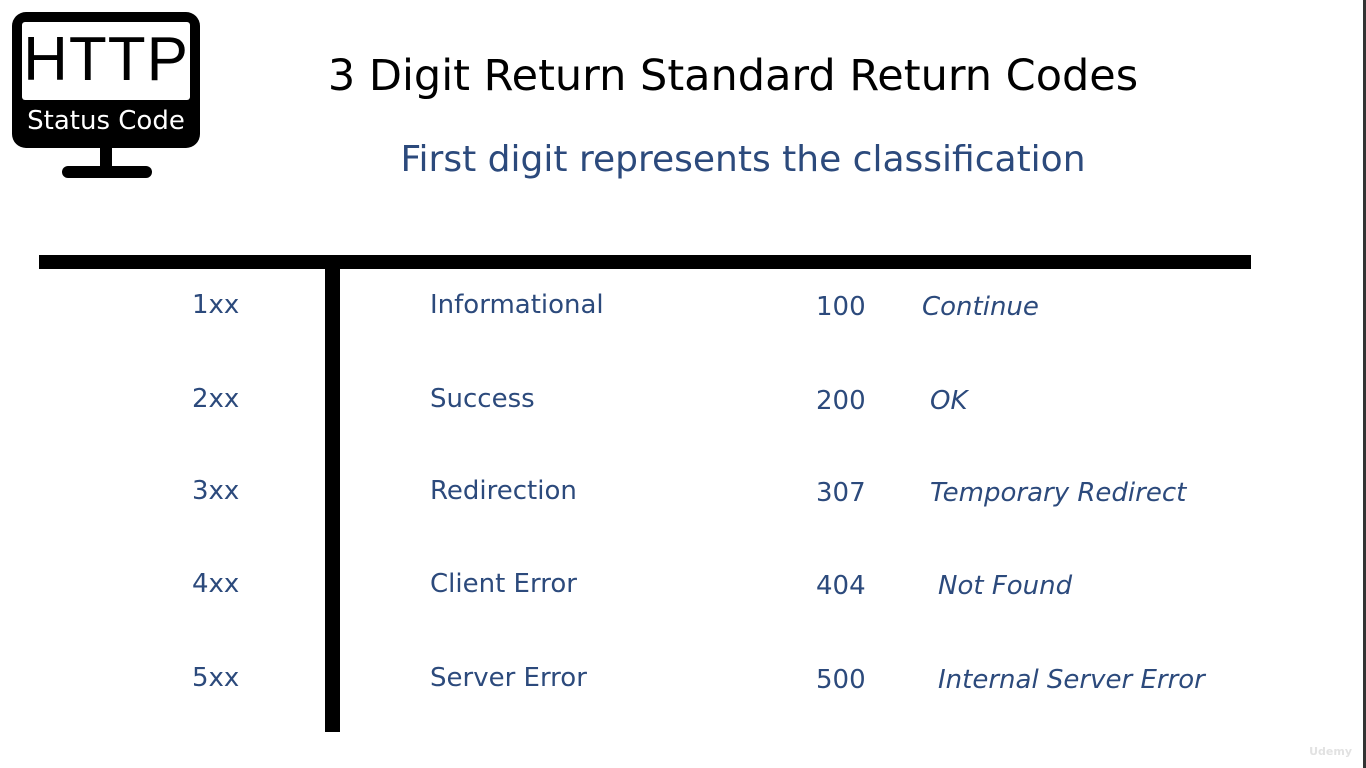 The height and width of the screenshot is (768, 1366). What do you see at coordinates (107, 172) in the screenshot?
I see `monitor-stand-base` at bounding box center [107, 172].